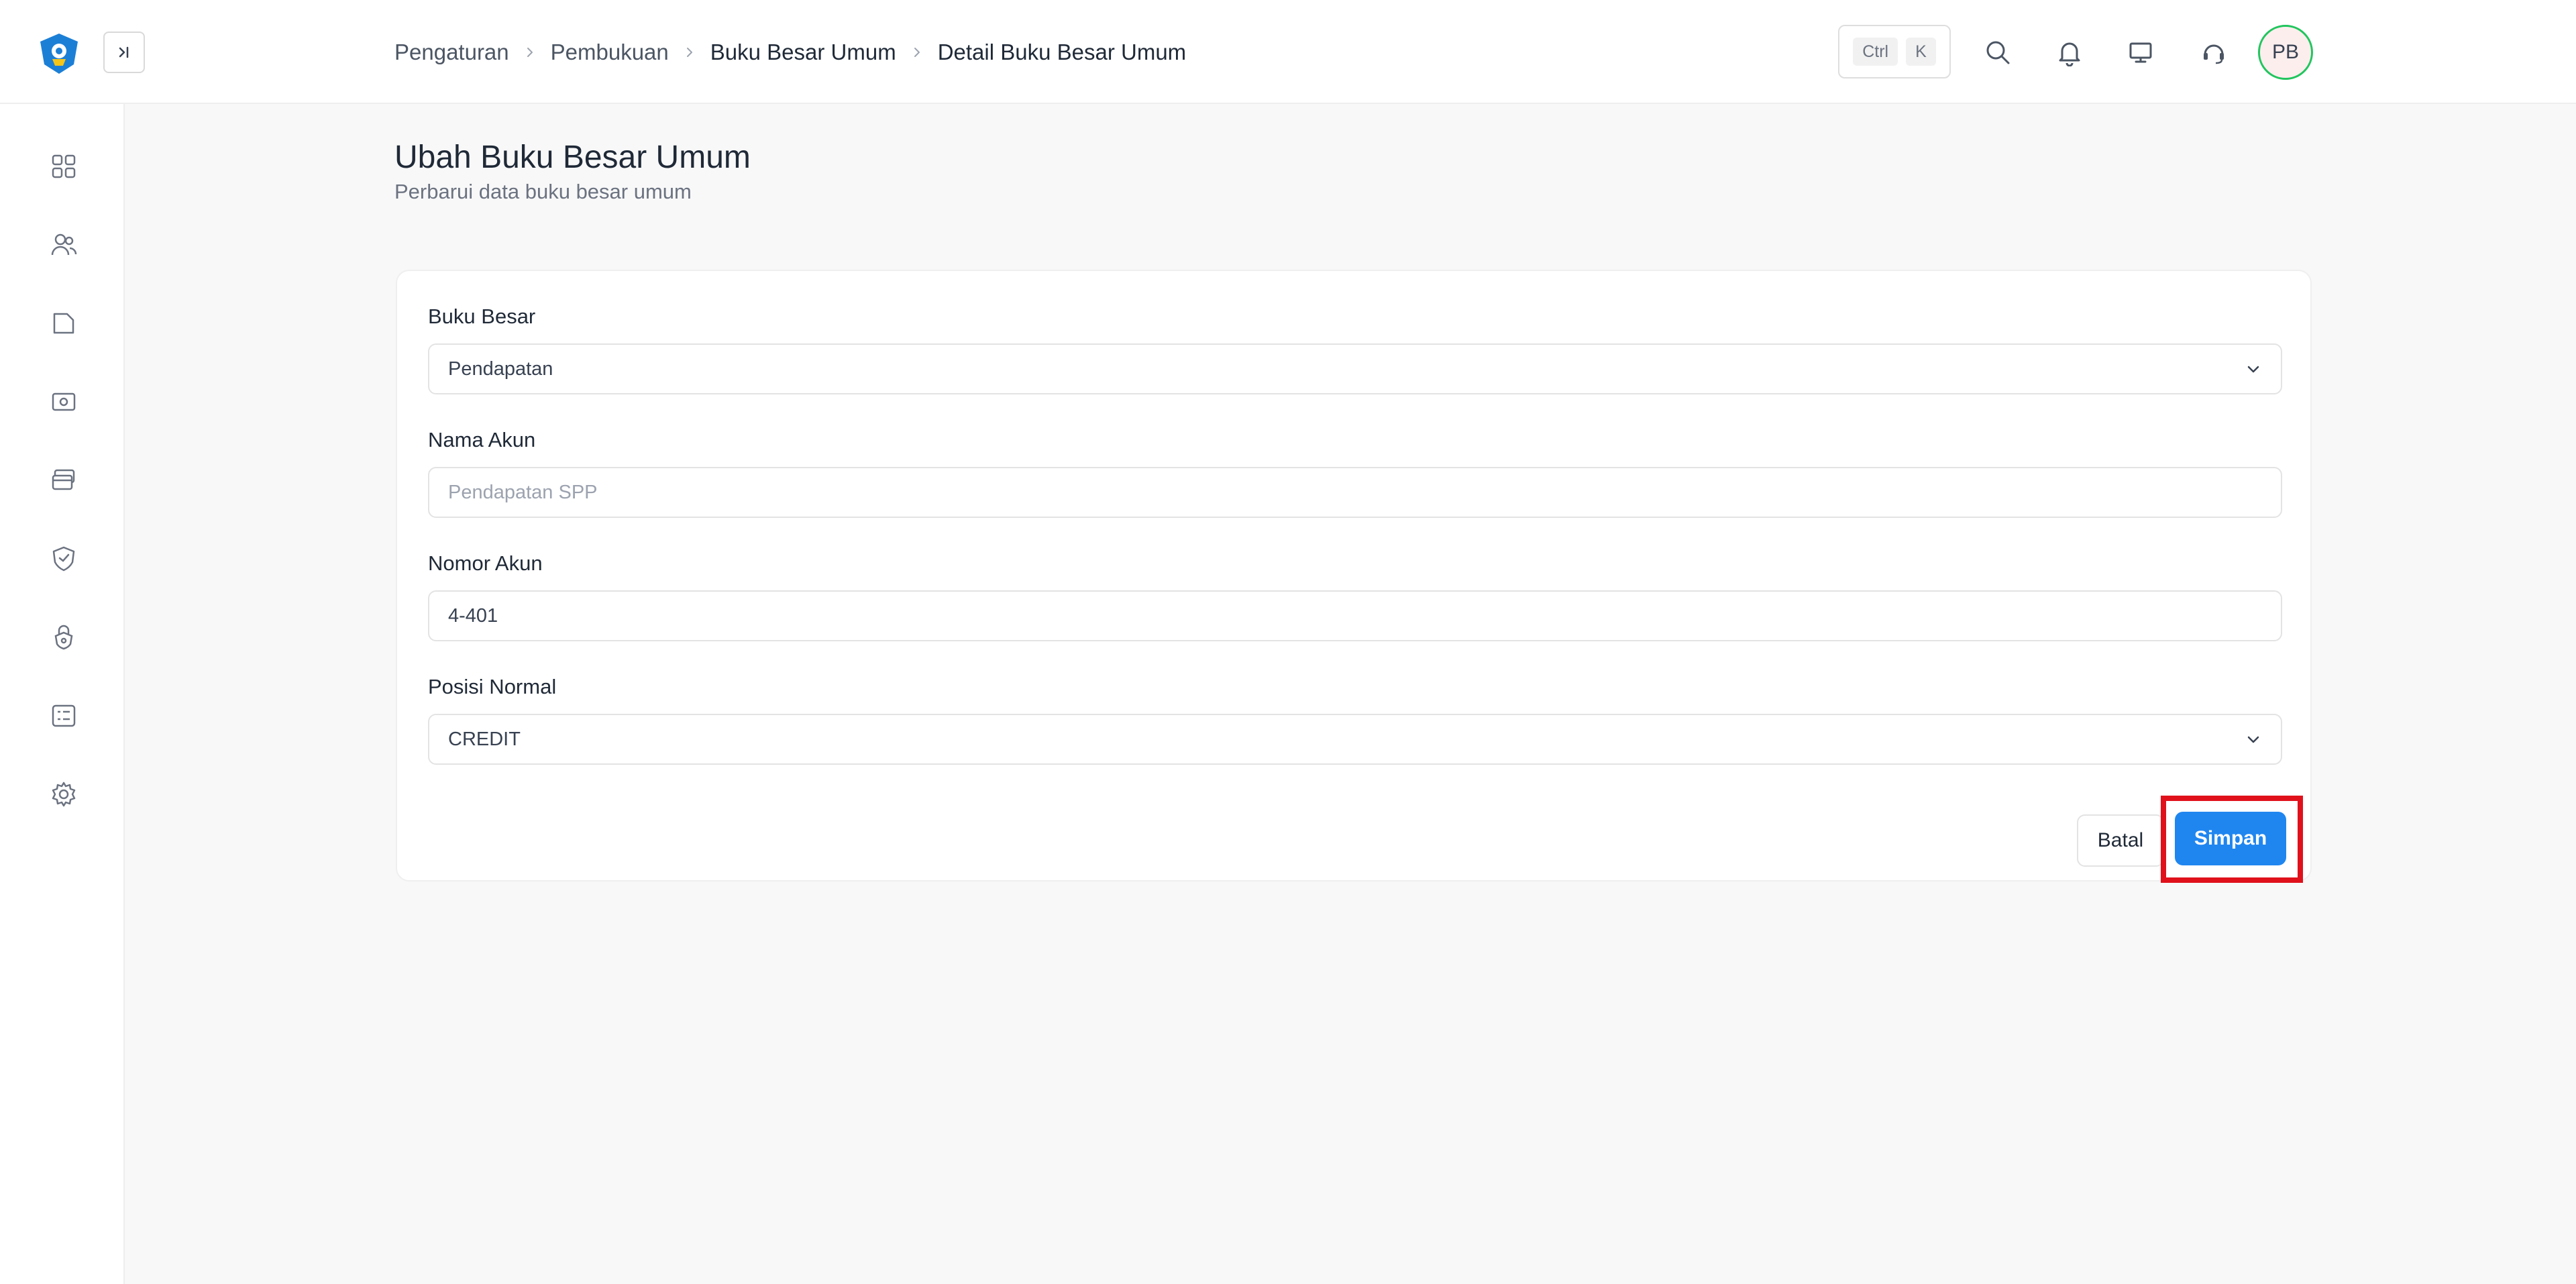 The height and width of the screenshot is (1284, 2576). Describe the element at coordinates (2285, 52) in the screenshot. I see `user-avatar: PB` at that location.